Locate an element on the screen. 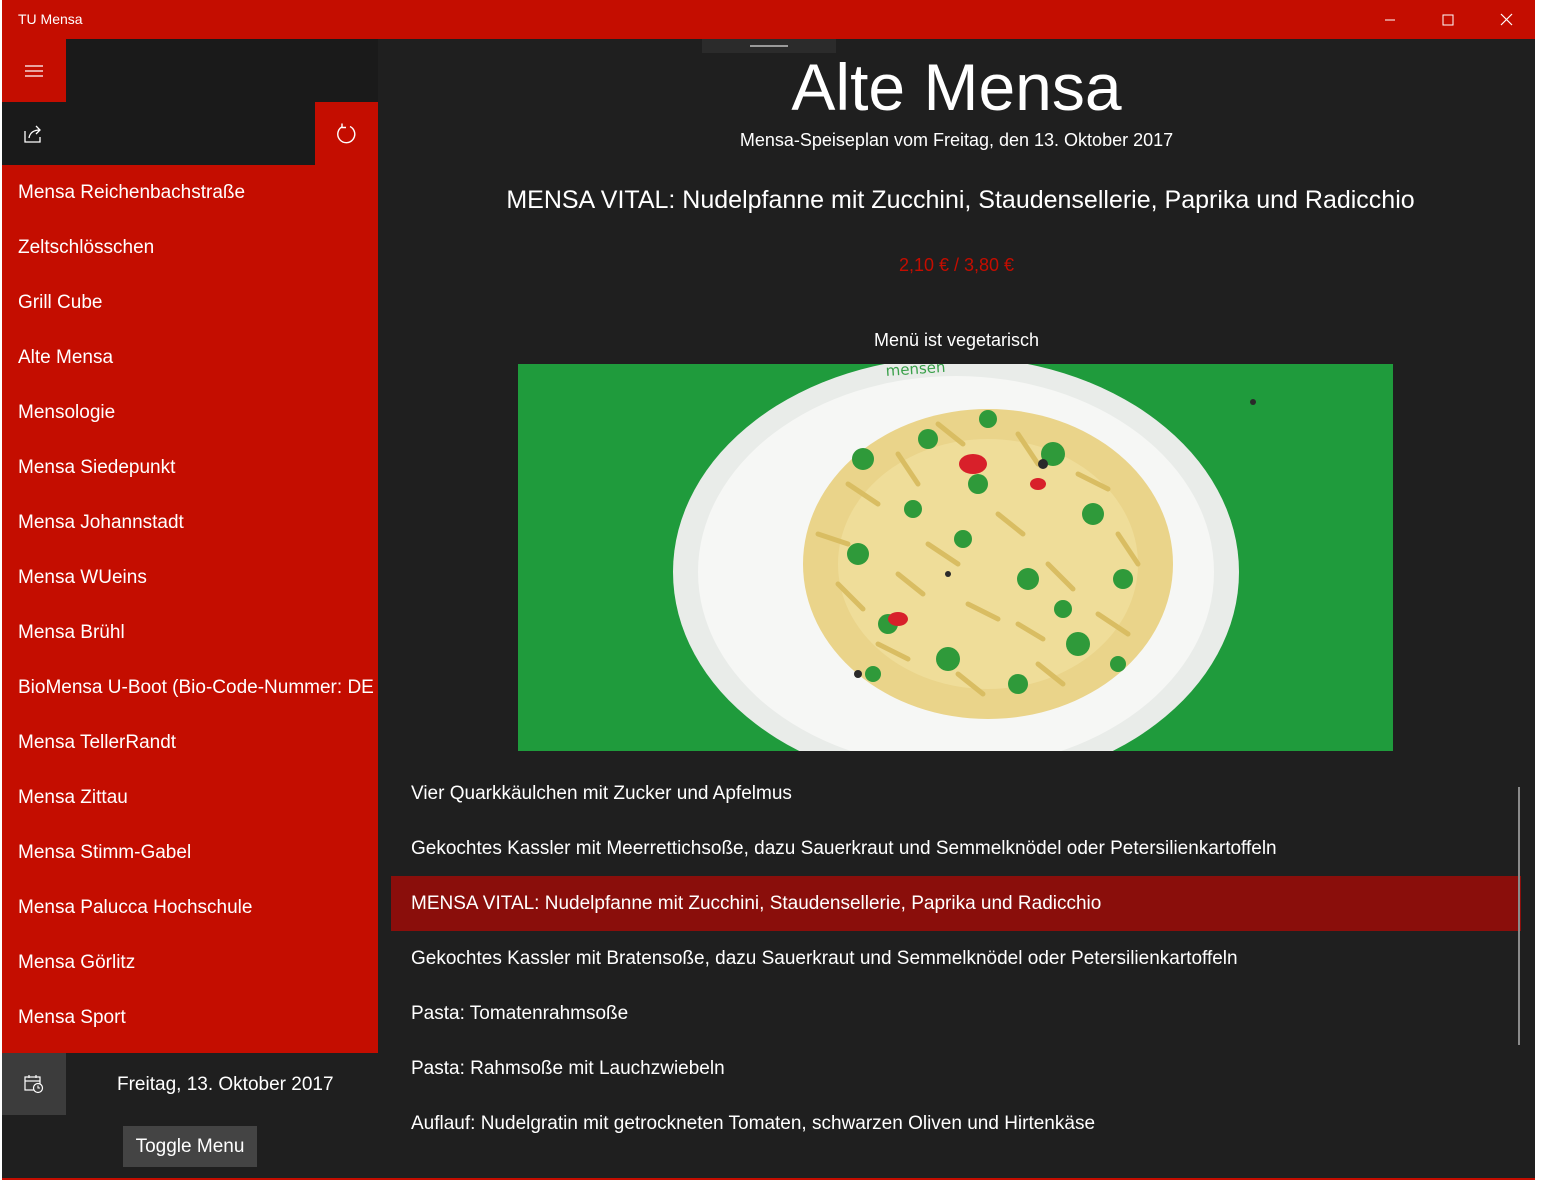 The height and width of the screenshot is (1181, 1541). maximize-icon is located at coordinates (1448, 19).